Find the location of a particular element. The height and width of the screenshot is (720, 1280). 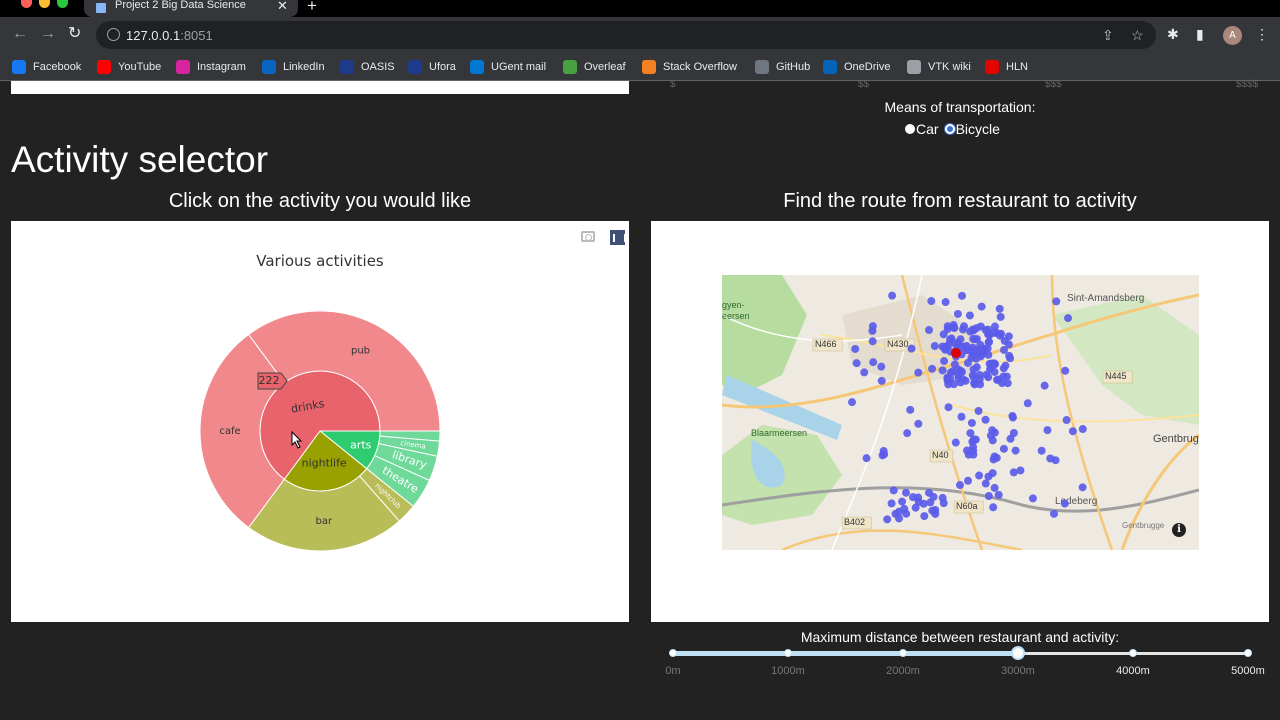

radio-car is located at coordinates (910, 129).